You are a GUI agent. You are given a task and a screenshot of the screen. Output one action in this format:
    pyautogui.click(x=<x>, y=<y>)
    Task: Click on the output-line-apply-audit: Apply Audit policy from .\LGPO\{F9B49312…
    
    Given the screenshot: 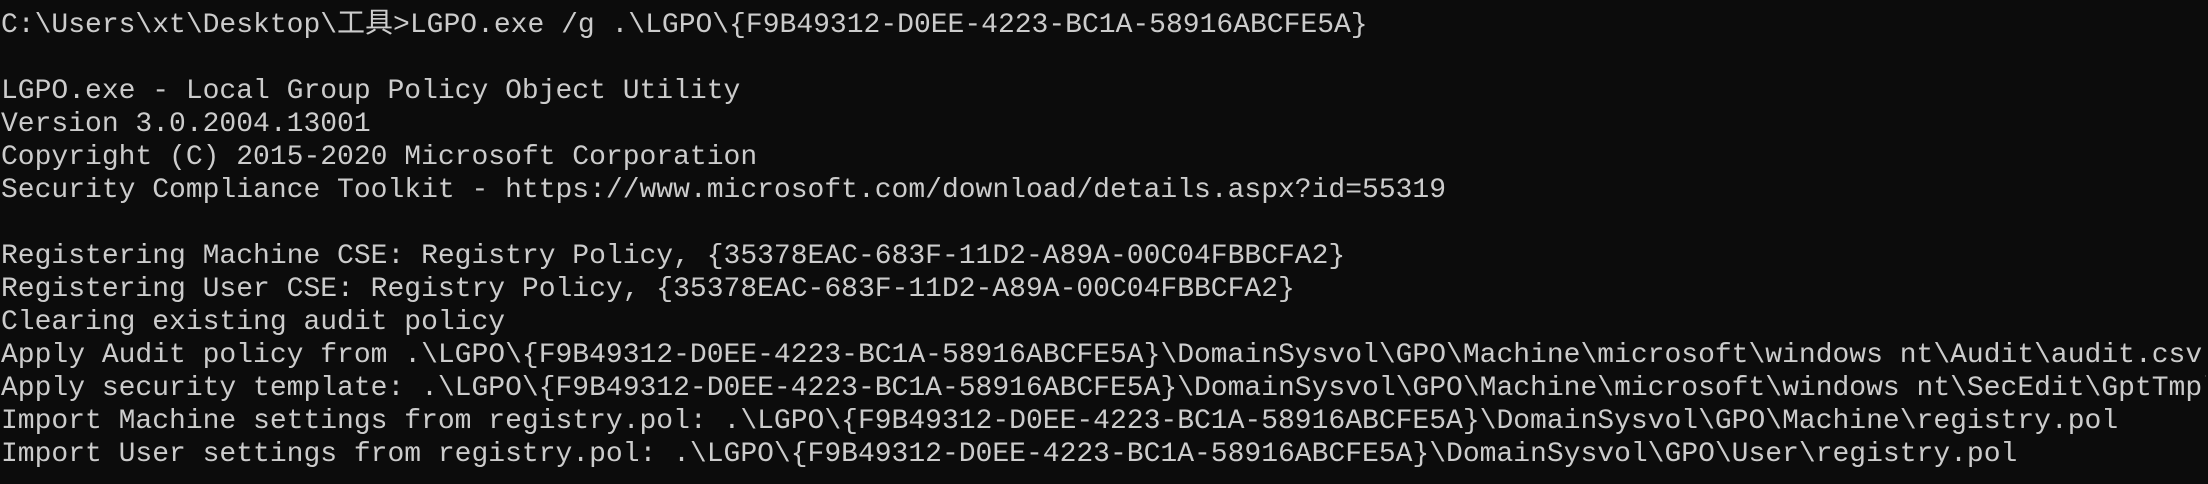 What is the action you would take?
    pyautogui.click(x=1102, y=355)
    